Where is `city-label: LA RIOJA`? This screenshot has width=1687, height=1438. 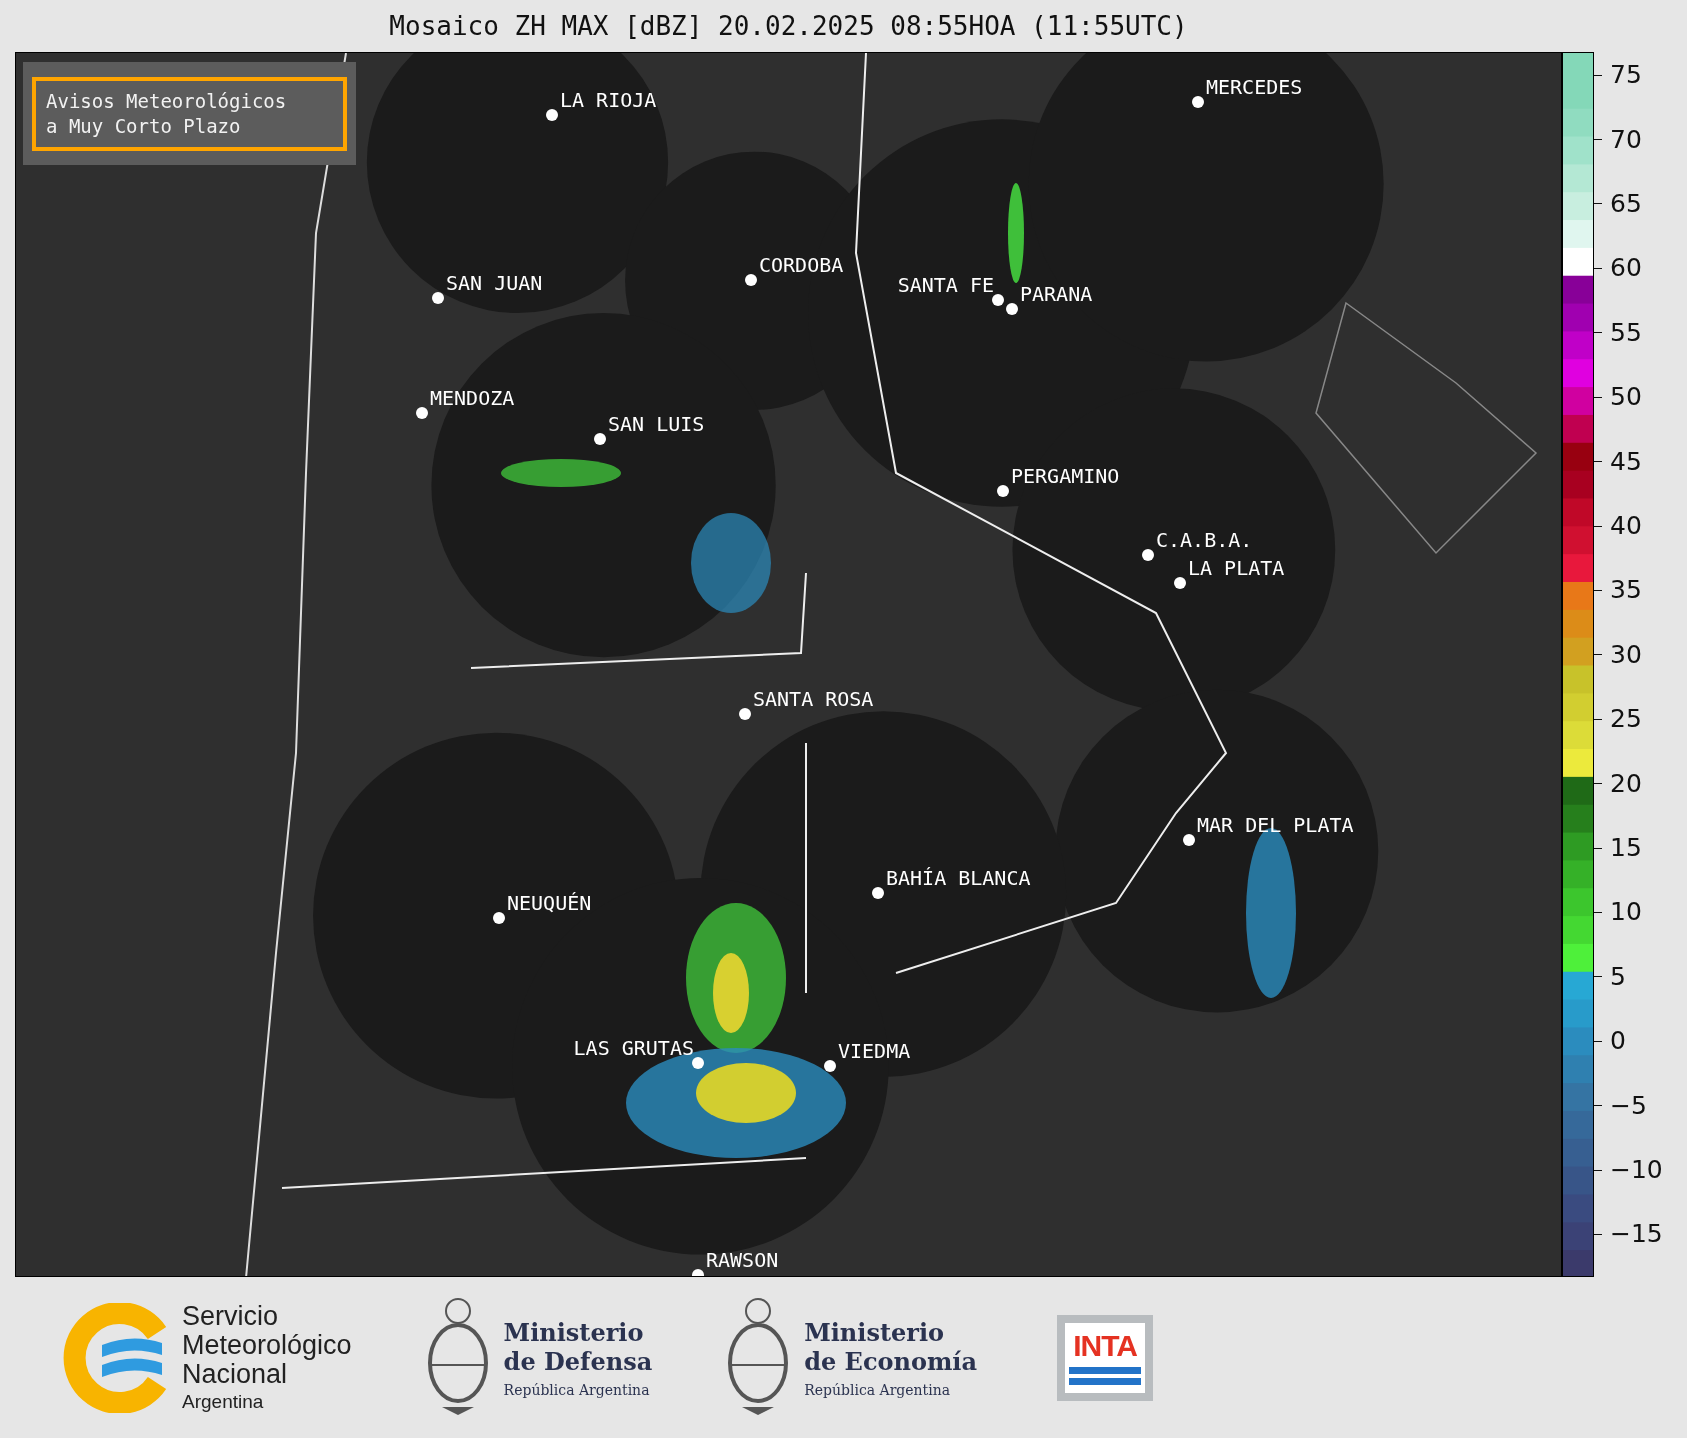 city-label: LA RIOJA is located at coordinates (608, 100).